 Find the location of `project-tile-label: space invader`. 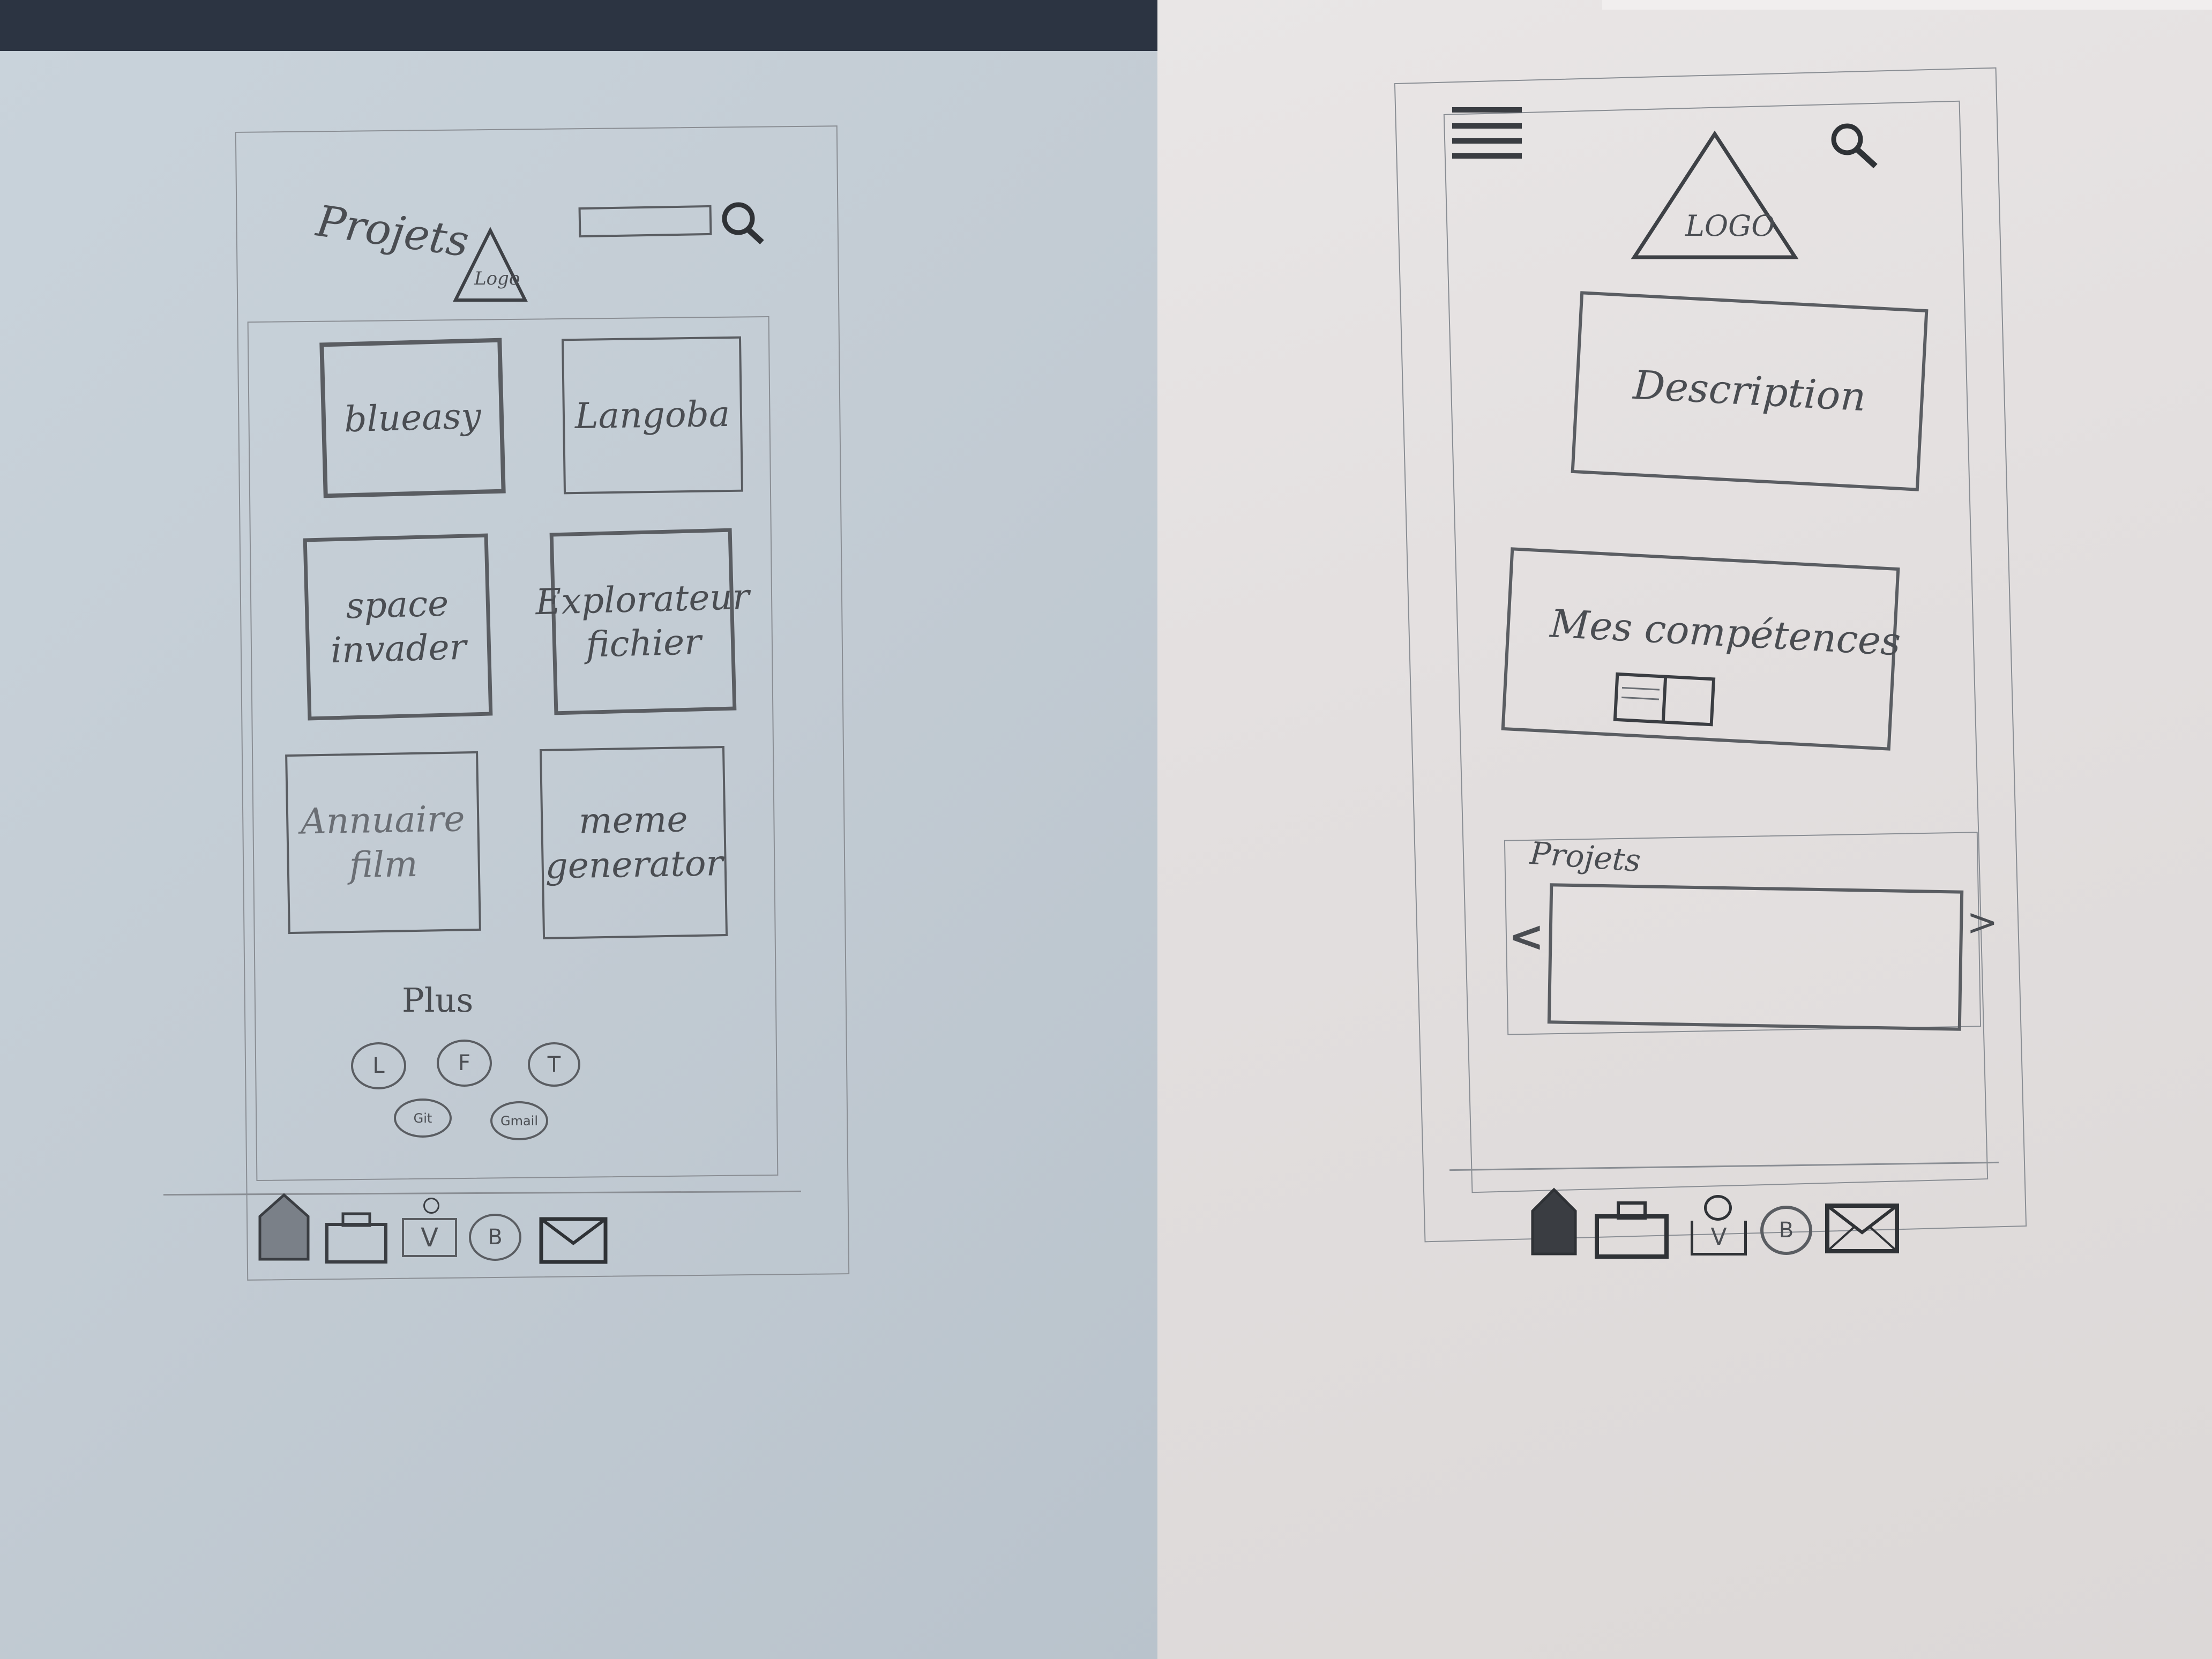

project-tile-label: space invader is located at coordinates (398, 626).